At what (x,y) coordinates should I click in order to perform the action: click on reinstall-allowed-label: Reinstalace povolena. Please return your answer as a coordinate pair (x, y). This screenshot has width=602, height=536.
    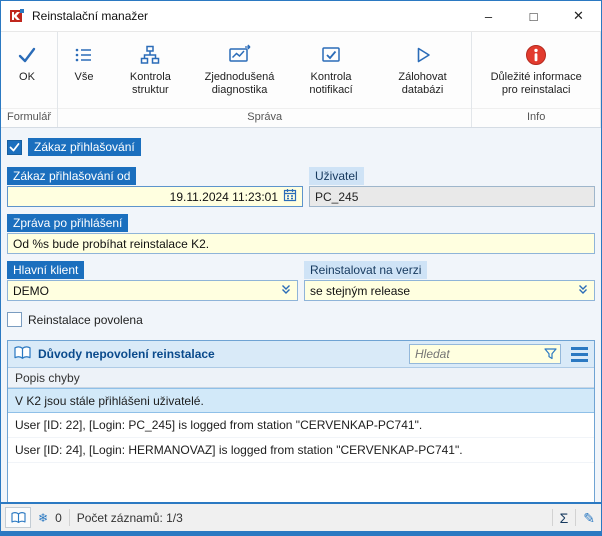
    Looking at the image, I should click on (85, 319).